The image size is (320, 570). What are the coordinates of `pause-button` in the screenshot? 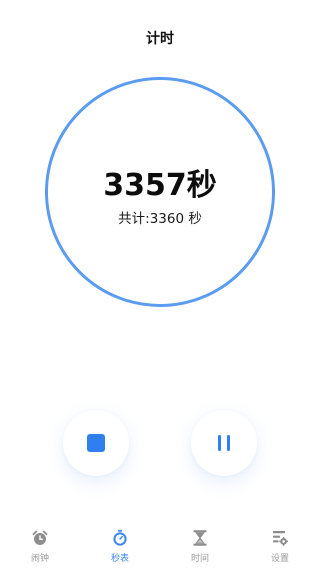 It's located at (224, 443).